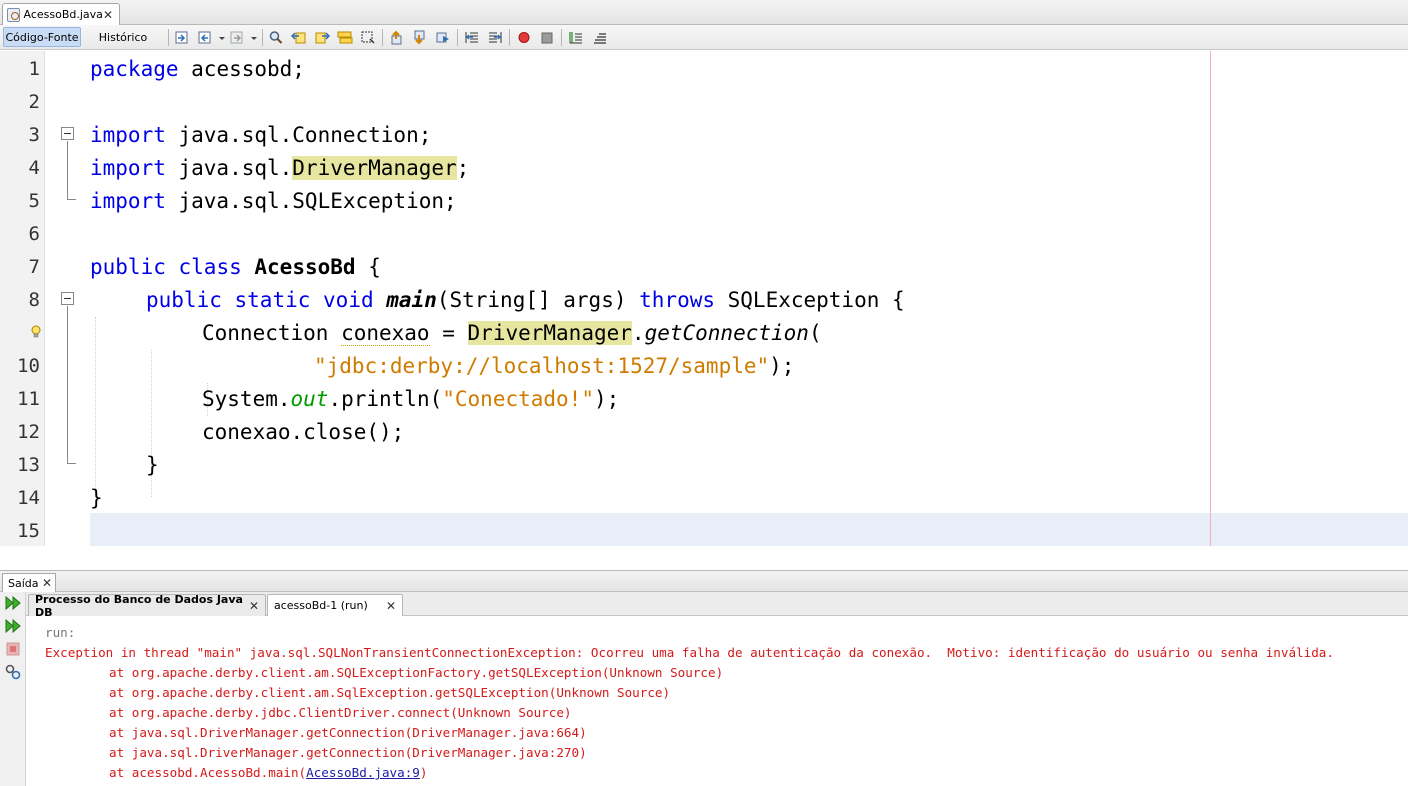 This screenshot has width=1408, height=786. Describe the element at coordinates (34, 168) in the screenshot. I see `line-number: 4` at that location.